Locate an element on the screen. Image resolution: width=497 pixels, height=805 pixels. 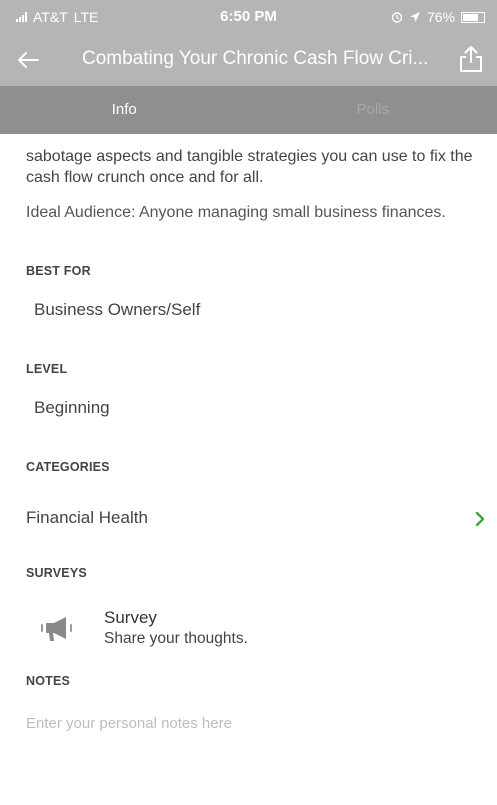
level-value: Beginning is located at coordinates (72, 407).